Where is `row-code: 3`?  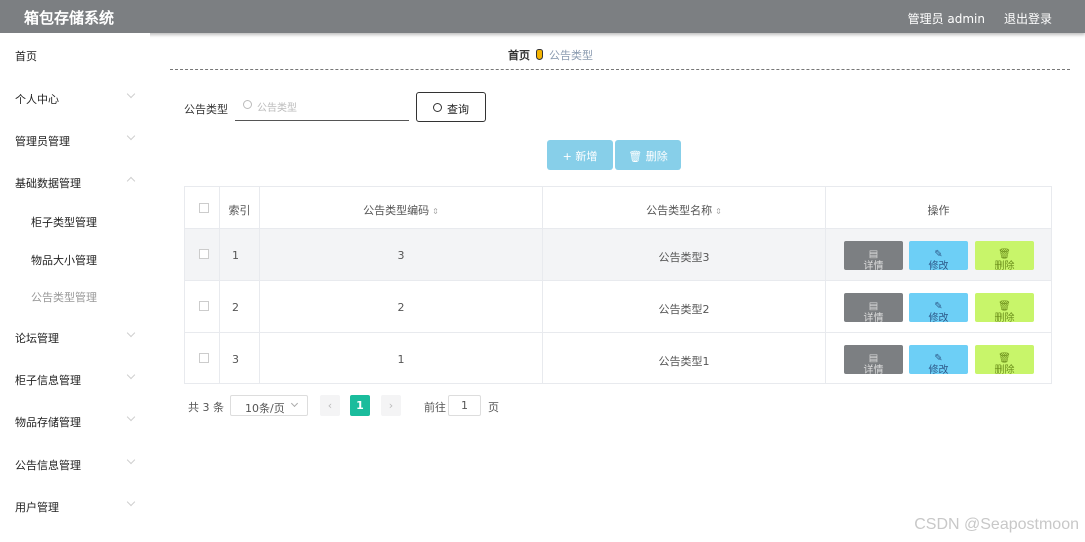
row-code: 3 is located at coordinates (401, 255).